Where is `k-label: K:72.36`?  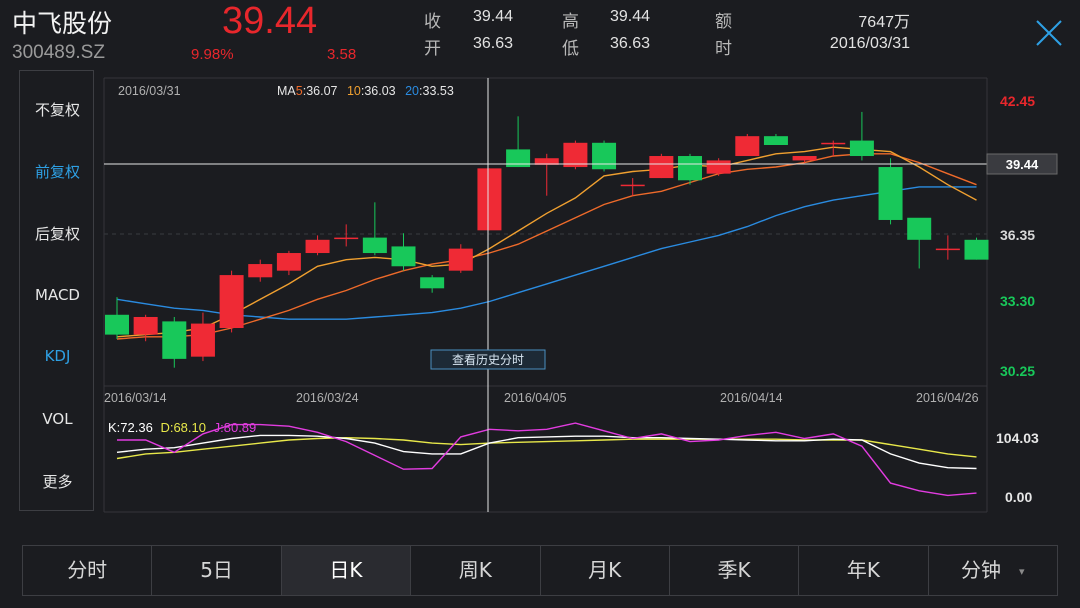 k-label: K:72.36 is located at coordinates (130, 427).